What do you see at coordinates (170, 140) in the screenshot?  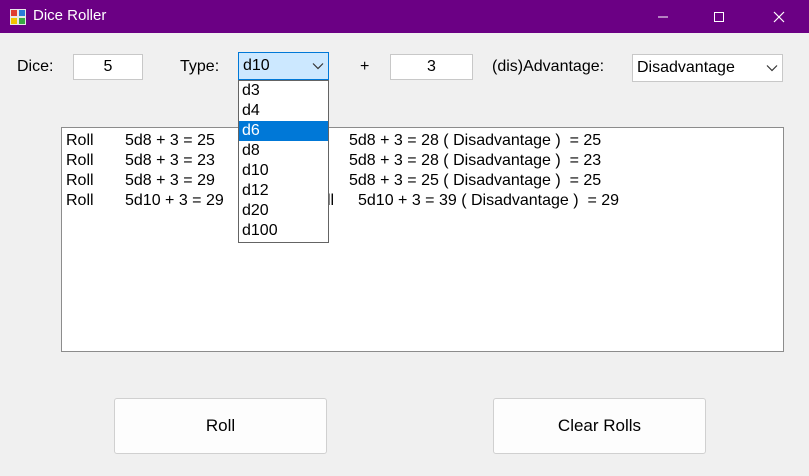 I see `roll-entry-expression: 5d8 + 3 = 25` at bounding box center [170, 140].